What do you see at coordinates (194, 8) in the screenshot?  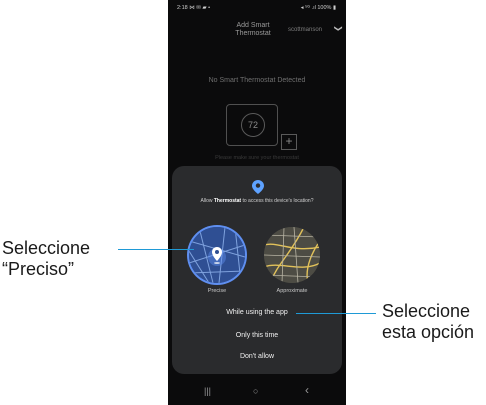 I see `status-time: 2:18 ⋈ ✉ ▰ •` at bounding box center [194, 8].